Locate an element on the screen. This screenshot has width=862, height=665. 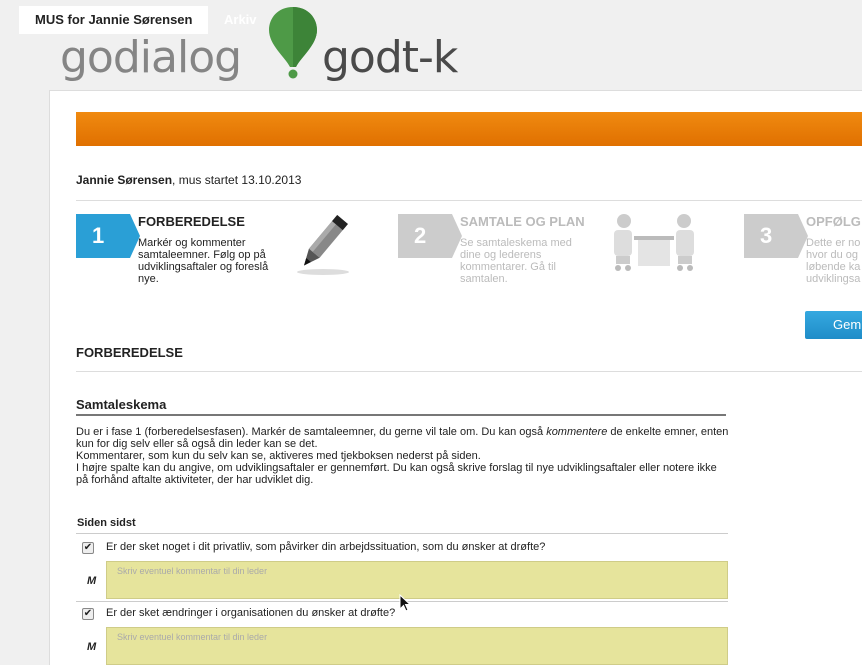
tab-bar is located at coordinates (469, 129).